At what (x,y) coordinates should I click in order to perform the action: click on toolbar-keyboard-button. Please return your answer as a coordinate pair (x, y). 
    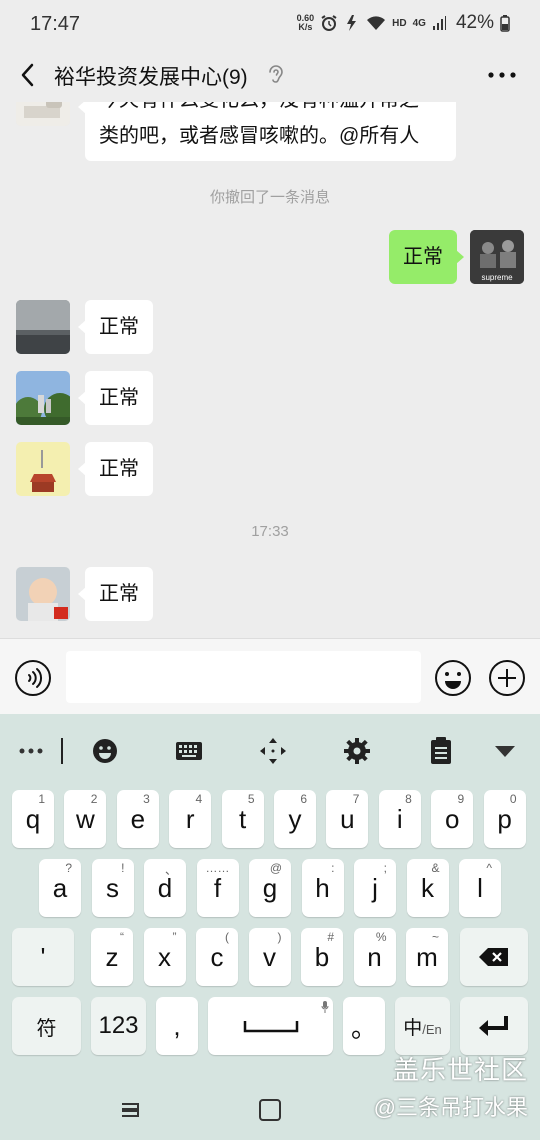
    Looking at the image, I should click on (189, 751).